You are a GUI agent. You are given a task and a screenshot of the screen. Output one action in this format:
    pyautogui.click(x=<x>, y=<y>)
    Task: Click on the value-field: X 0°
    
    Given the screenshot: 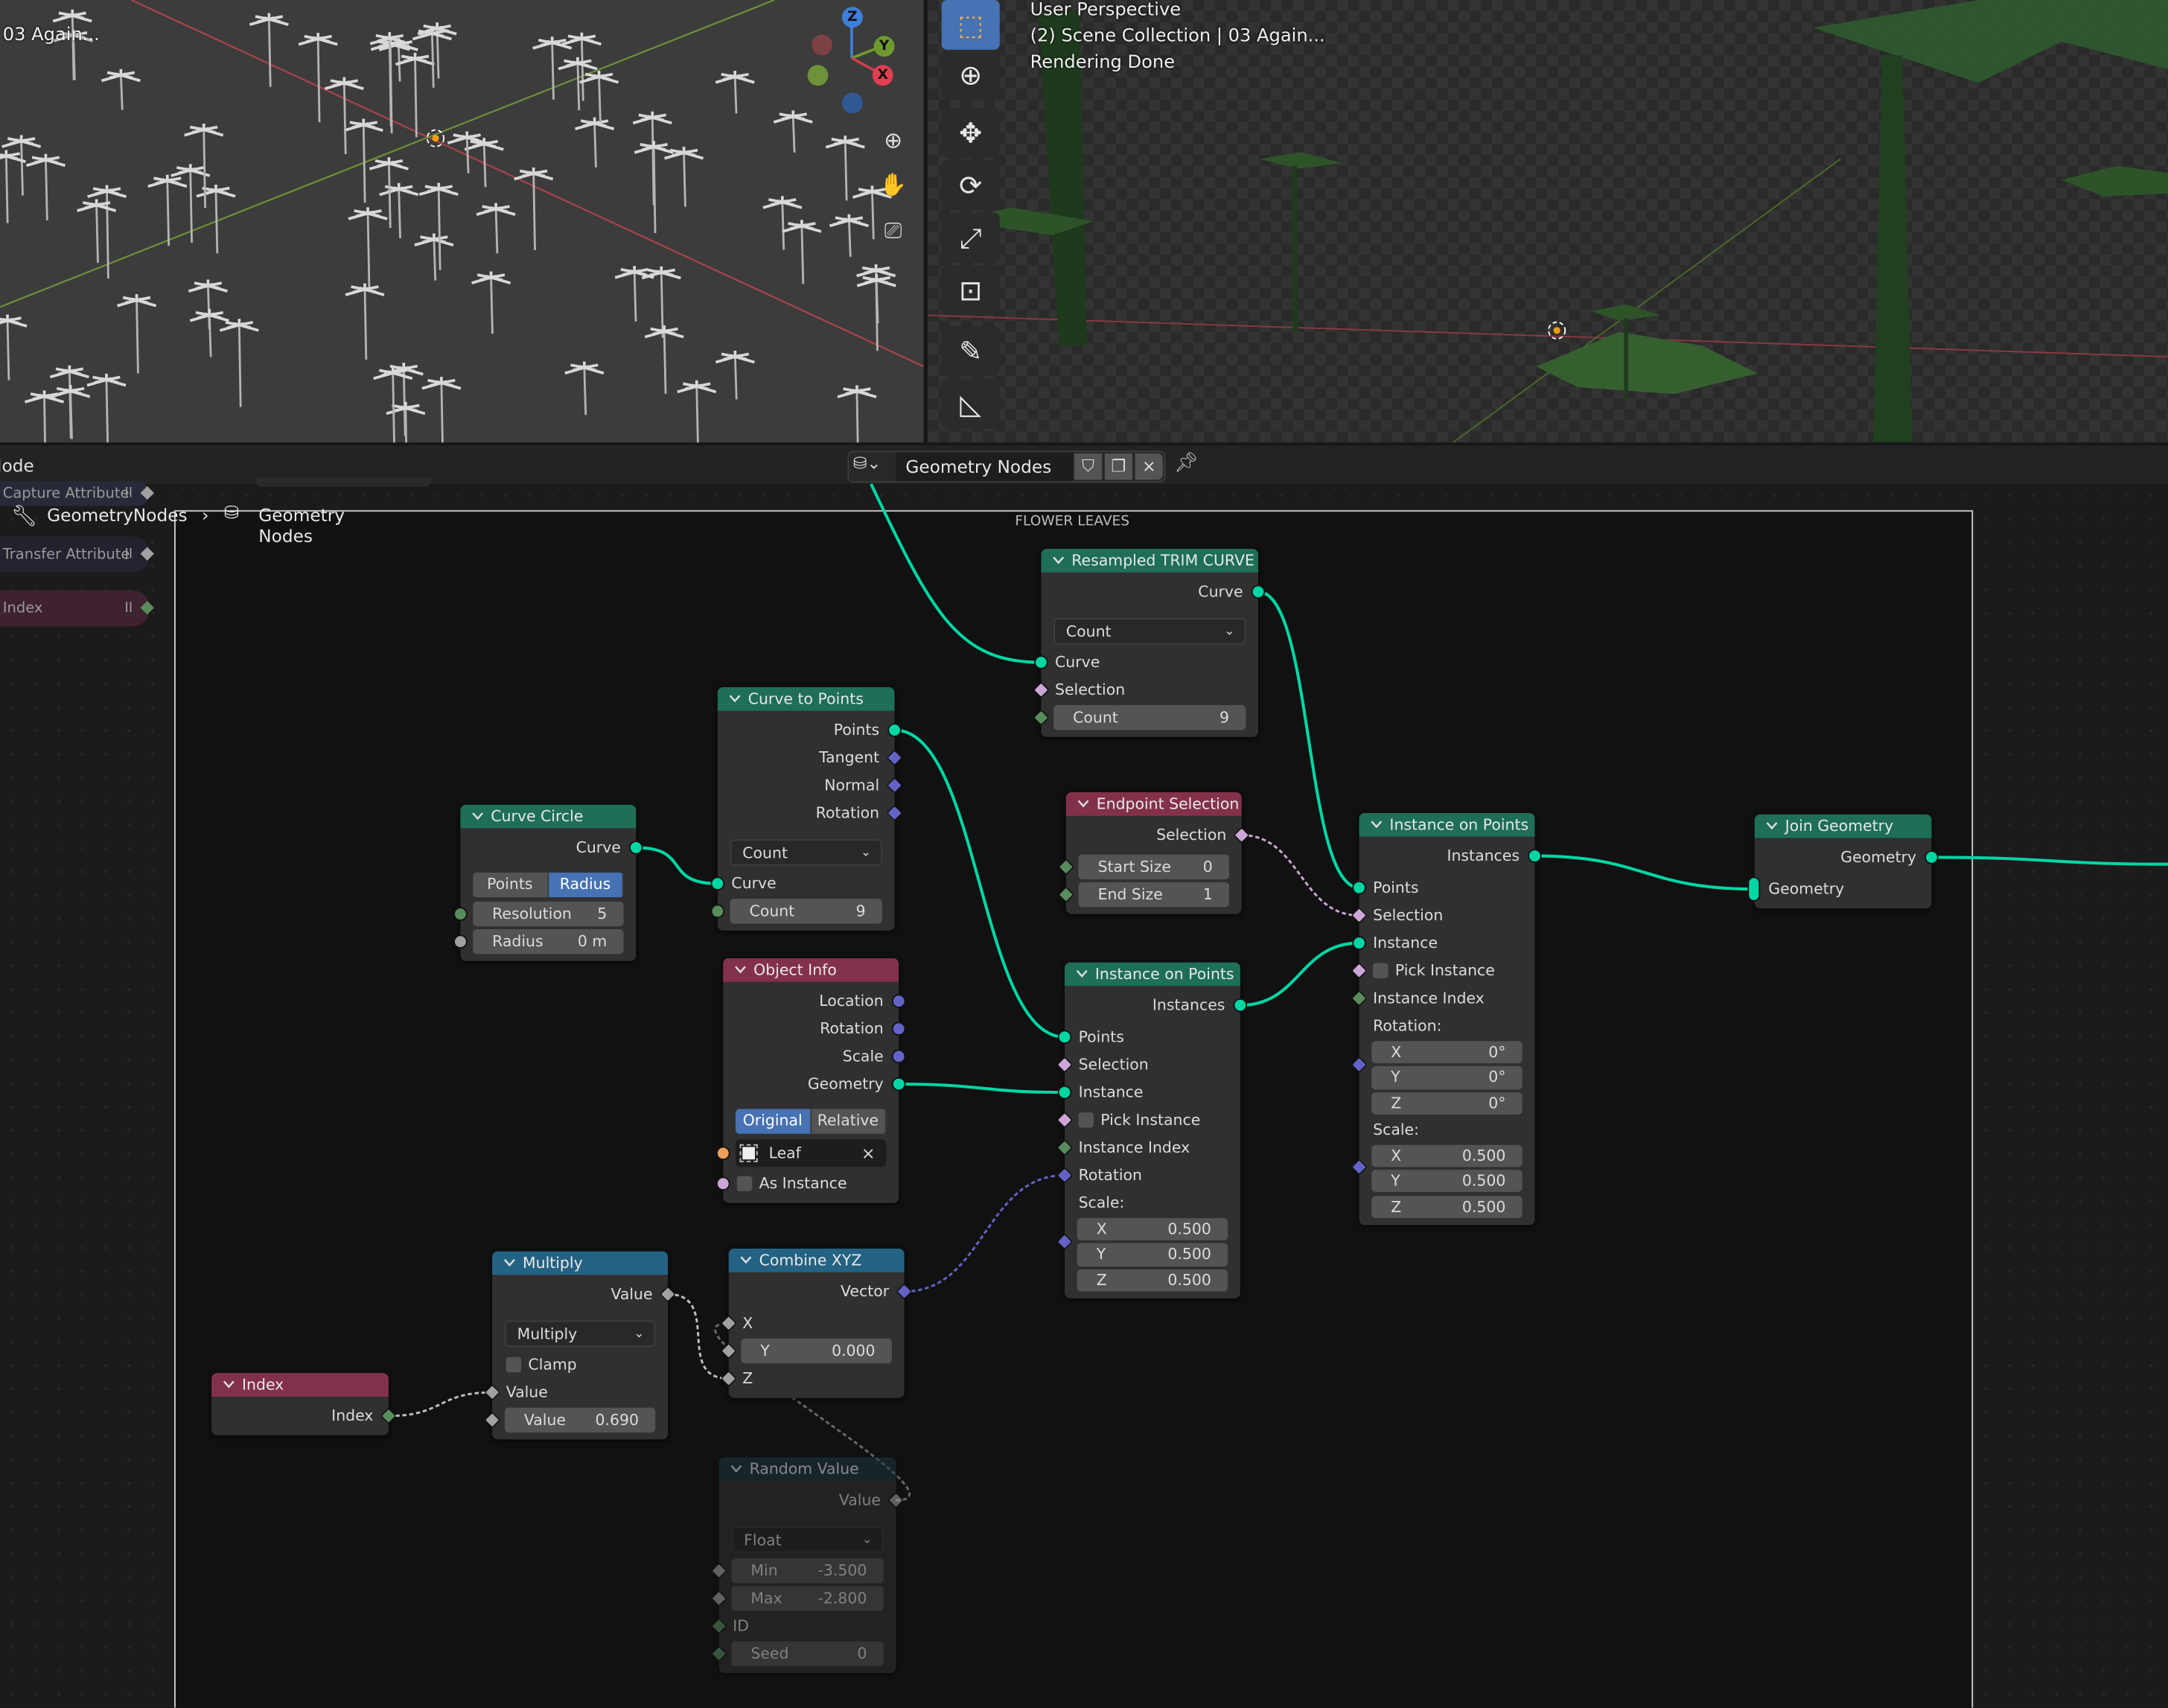 What is the action you would take?
    pyautogui.click(x=1447, y=1052)
    